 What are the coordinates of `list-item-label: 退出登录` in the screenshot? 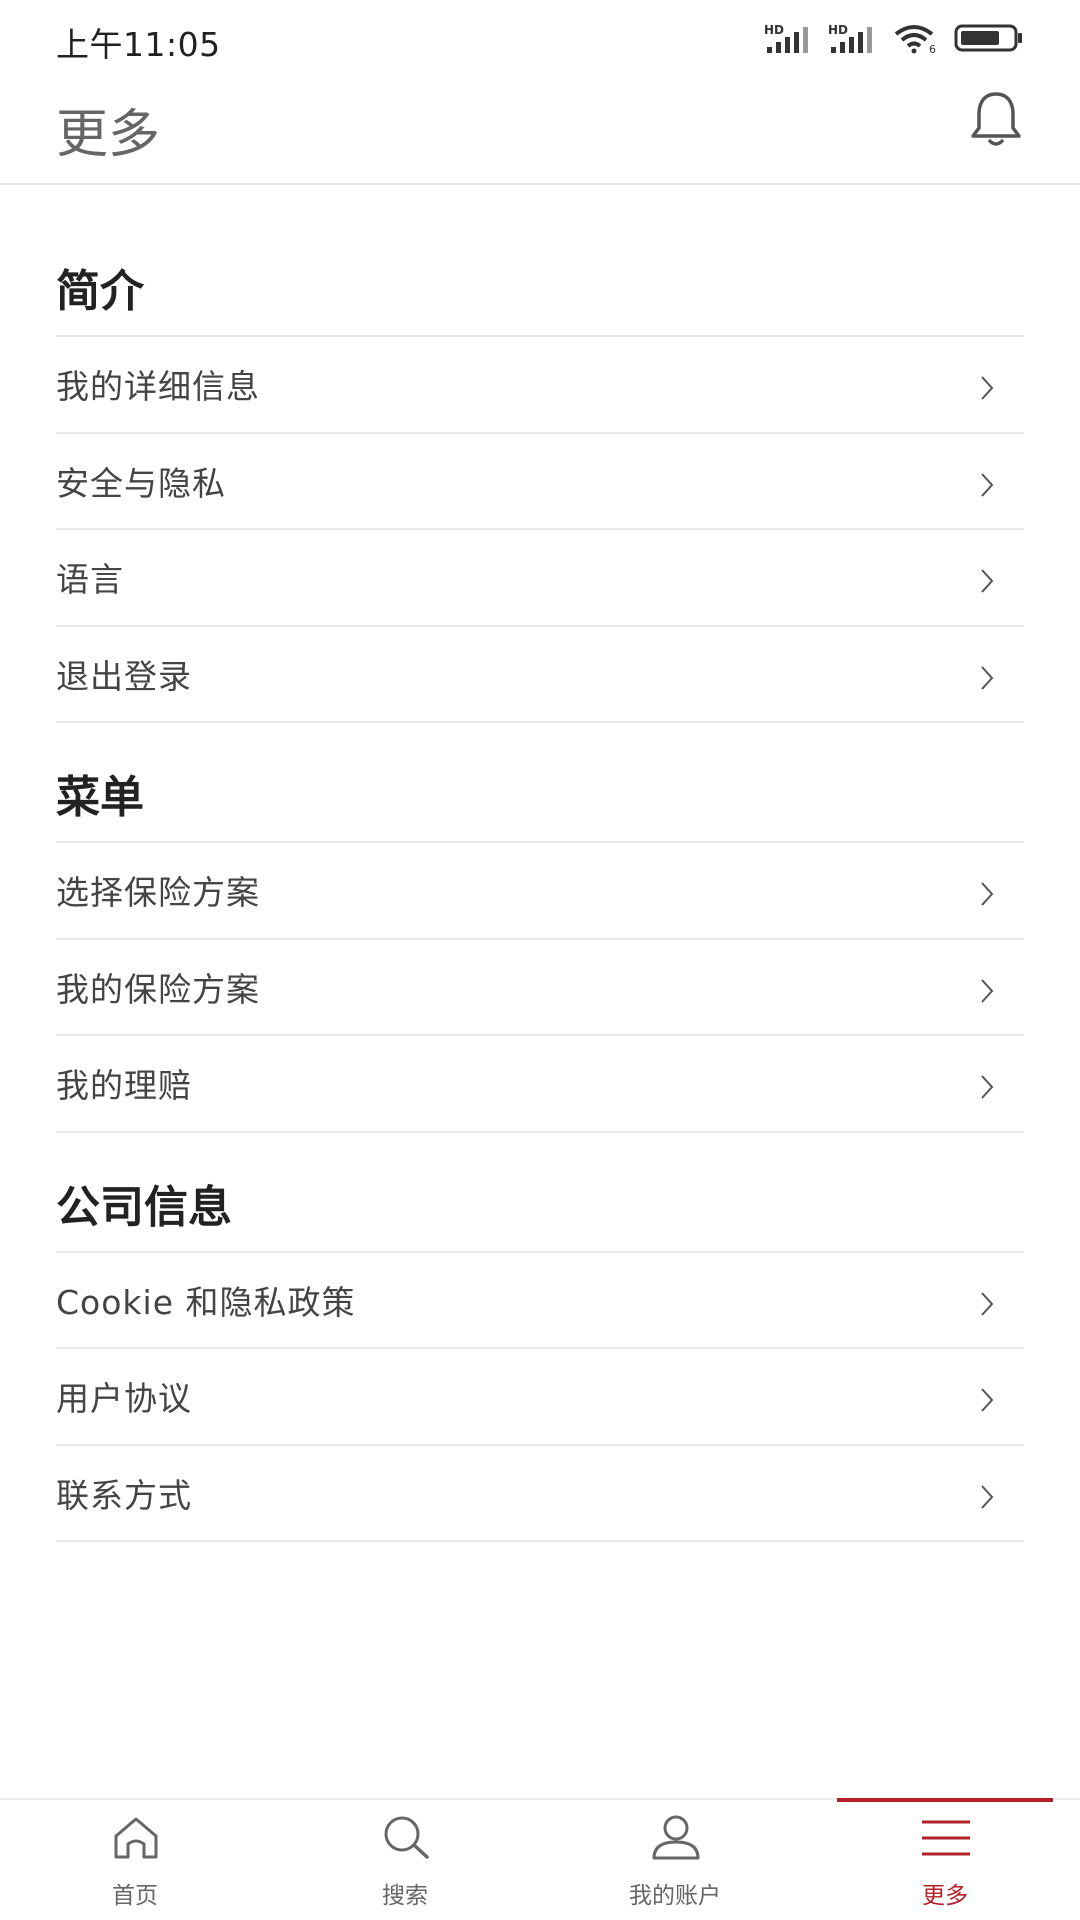 It's located at (124, 676).